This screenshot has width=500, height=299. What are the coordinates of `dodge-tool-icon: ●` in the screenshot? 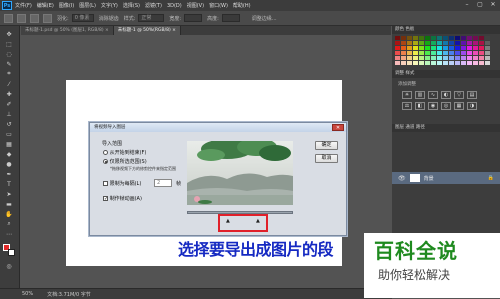 It's located at (9, 164).